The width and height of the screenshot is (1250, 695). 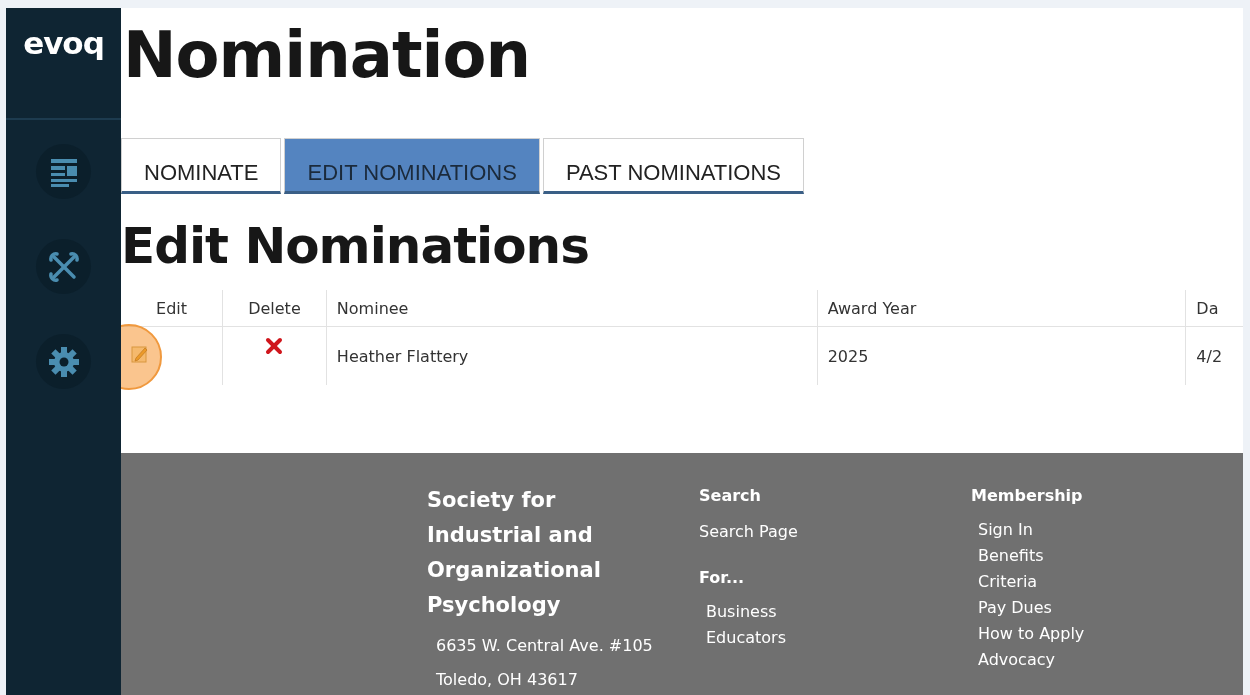 What do you see at coordinates (838, 612) in the screenshot?
I see `footer-link: Business` at bounding box center [838, 612].